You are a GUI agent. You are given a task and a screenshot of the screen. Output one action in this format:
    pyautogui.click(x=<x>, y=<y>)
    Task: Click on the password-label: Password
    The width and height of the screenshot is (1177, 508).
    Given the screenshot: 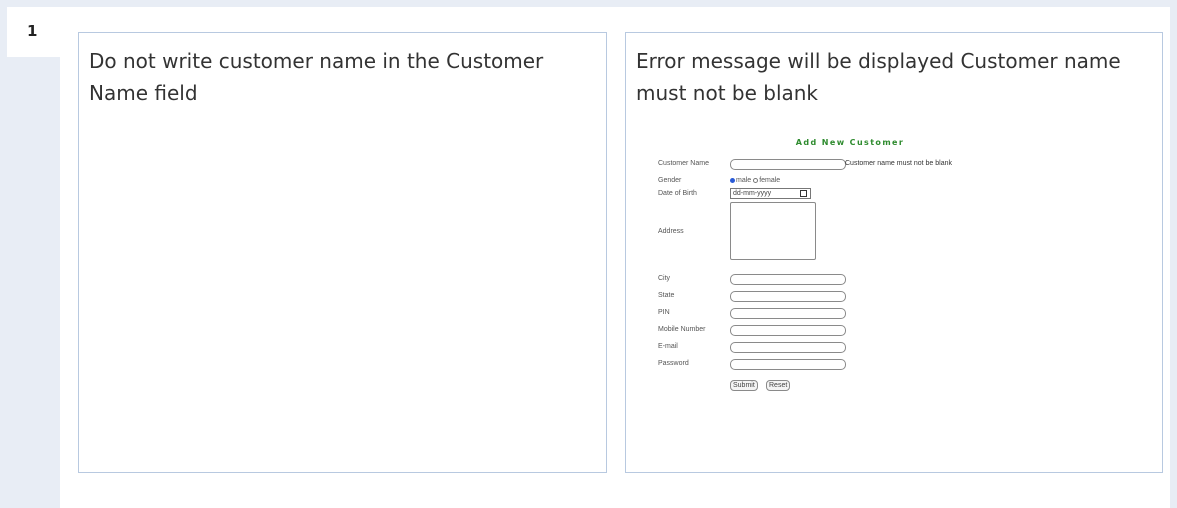 What is the action you would take?
    pyautogui.click(x=673, y=363)
    